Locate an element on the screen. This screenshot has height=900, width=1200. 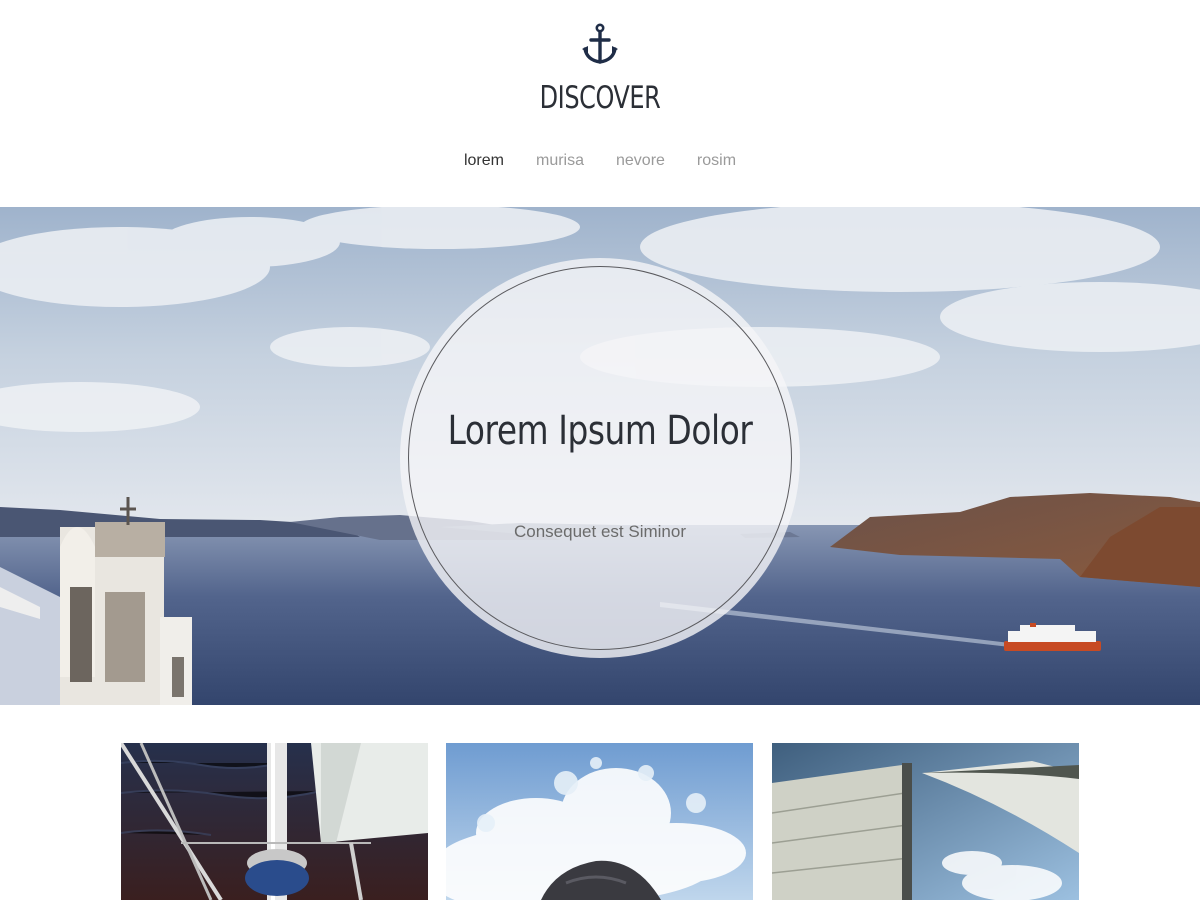
hero-subheading: Consequet est Siminor is located at coordinates (600, 531).